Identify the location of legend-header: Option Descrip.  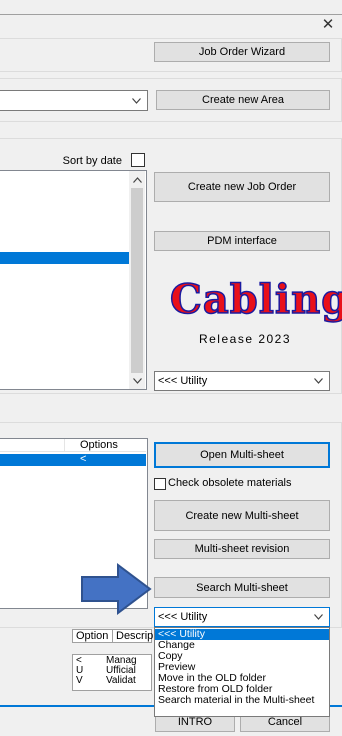
(113, 636).